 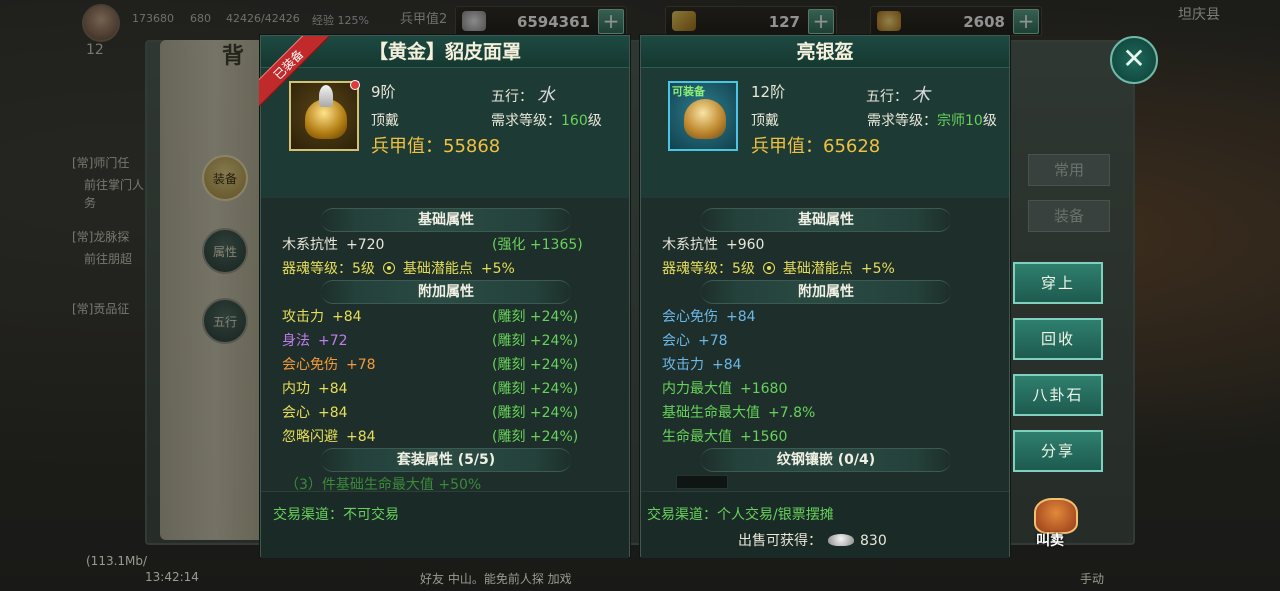 What do you see at coordinates (472, 146) in the screenshot?
I see `armor-value: 55868` at bounding box center [472, 146].